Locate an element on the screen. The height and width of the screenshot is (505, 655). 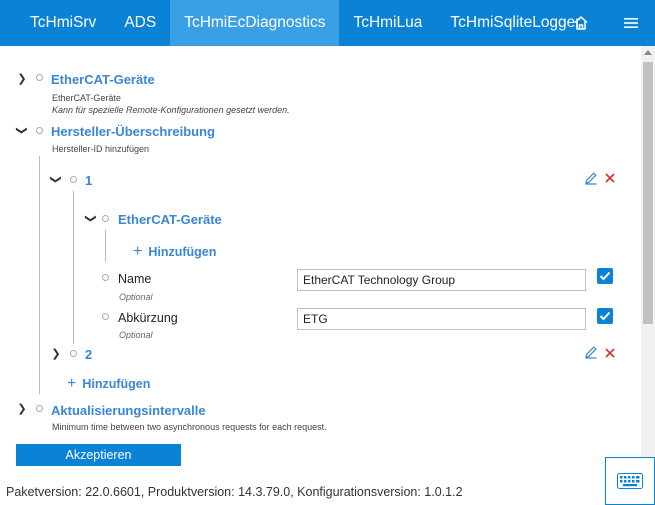
add-label: Hinzufügen is located at coordinates (182, 252).